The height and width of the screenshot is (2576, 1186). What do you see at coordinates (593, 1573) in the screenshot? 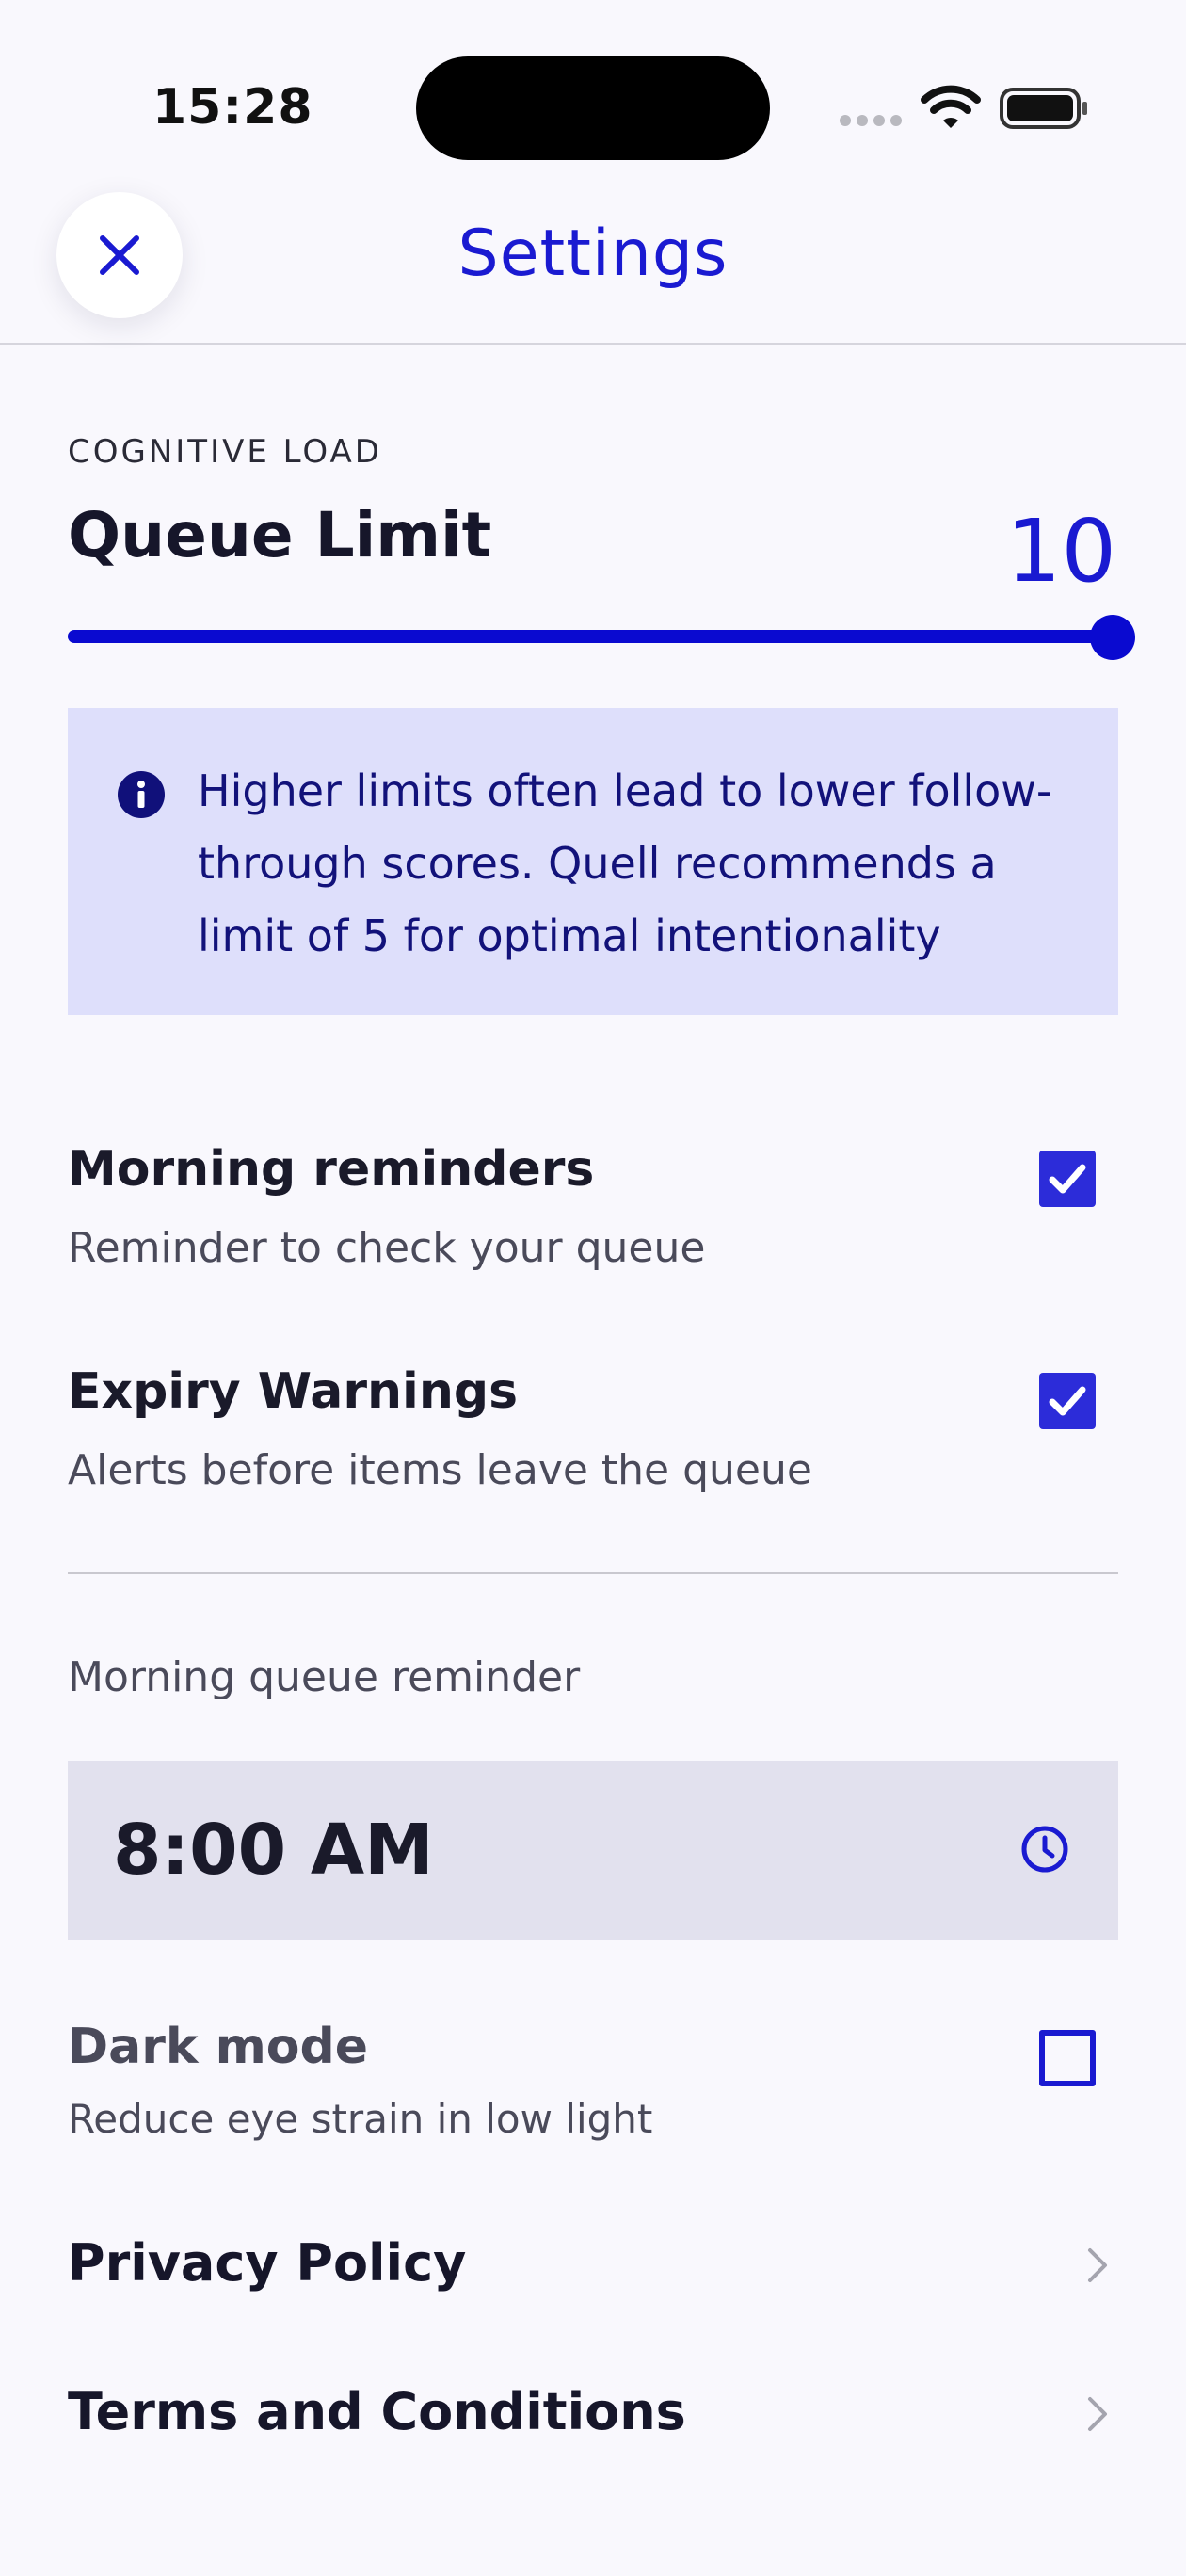
I see `section-divider` at bounding box center [593, 1573].